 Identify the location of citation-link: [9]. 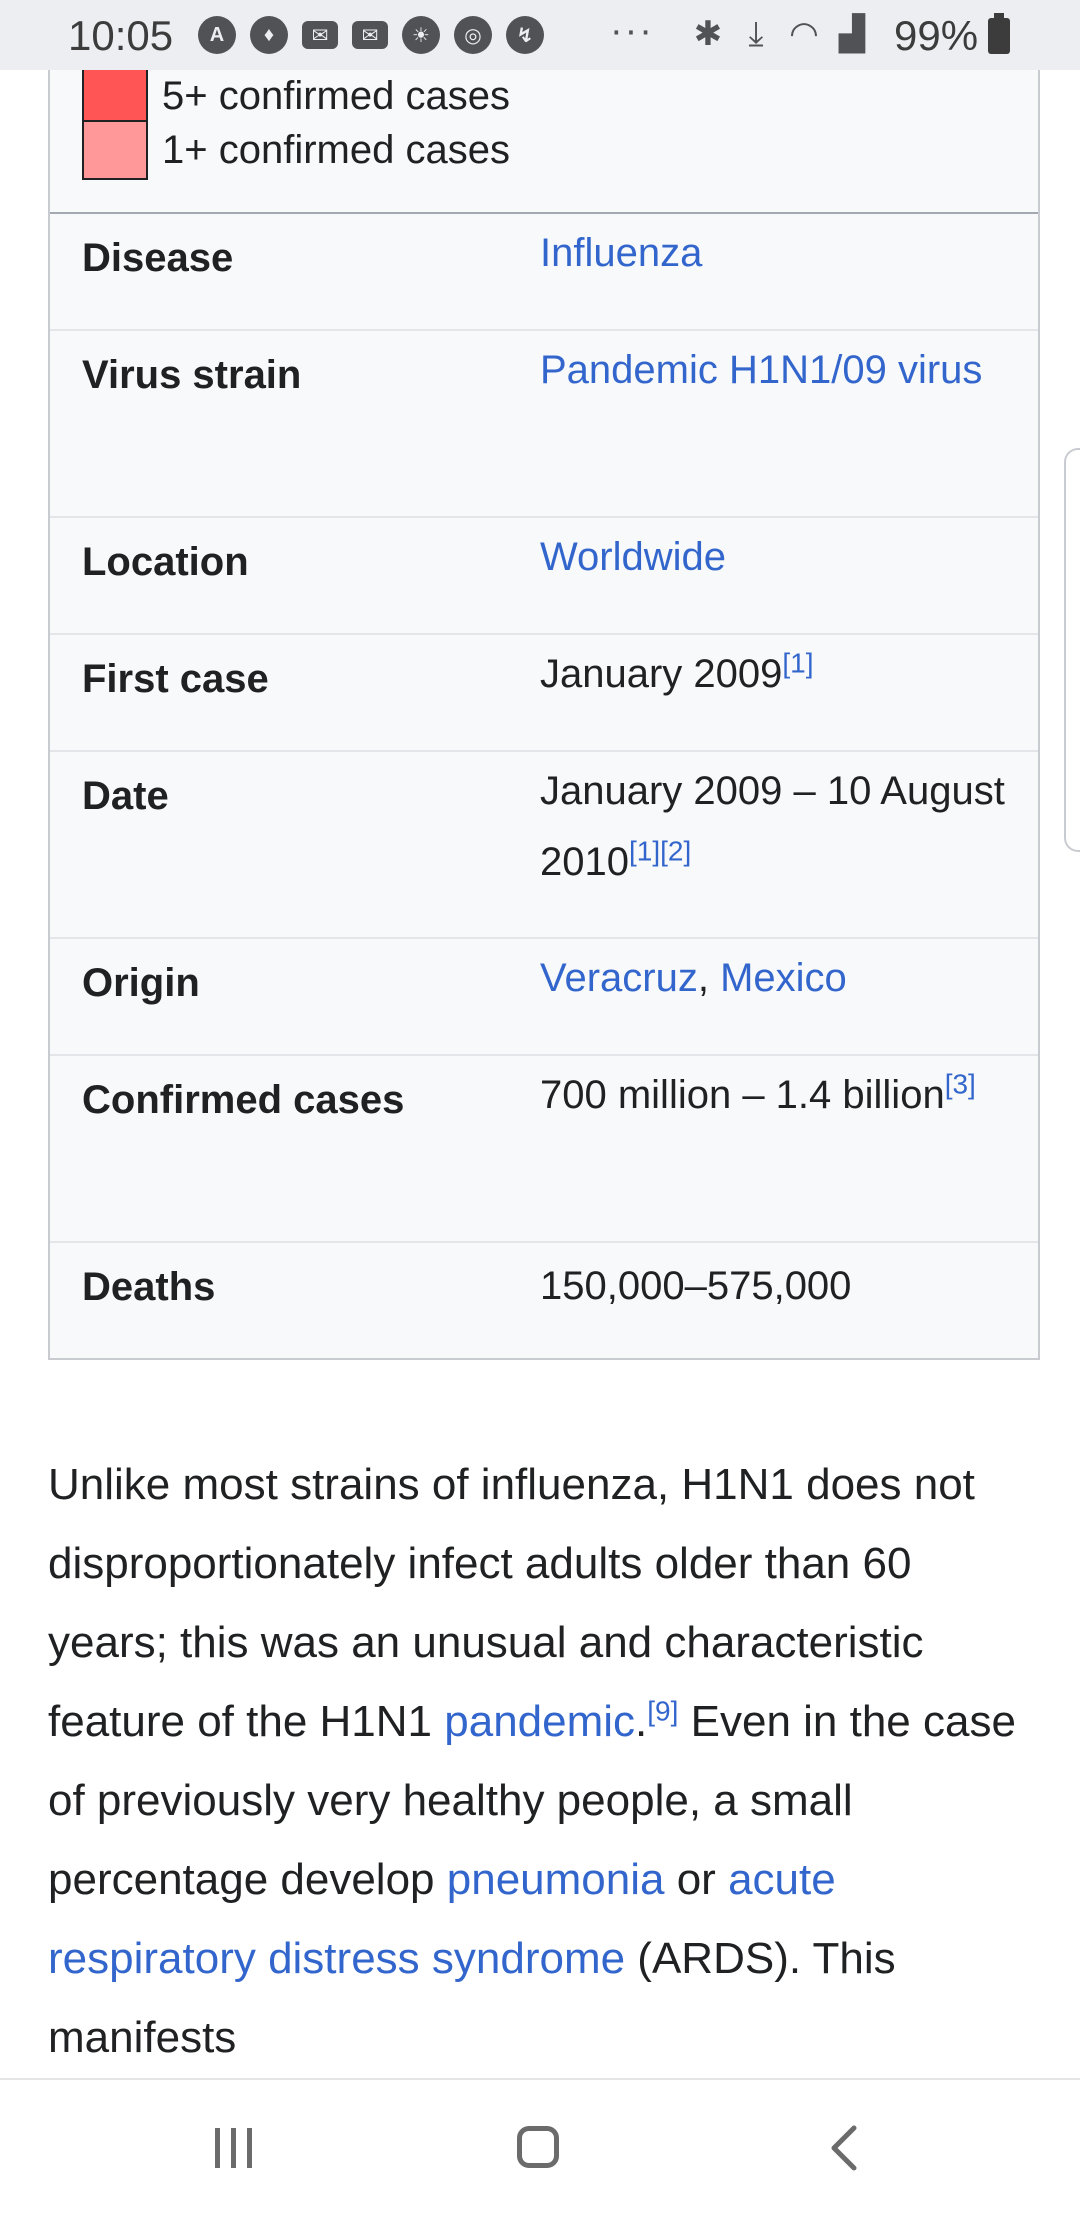
(662, 1710).